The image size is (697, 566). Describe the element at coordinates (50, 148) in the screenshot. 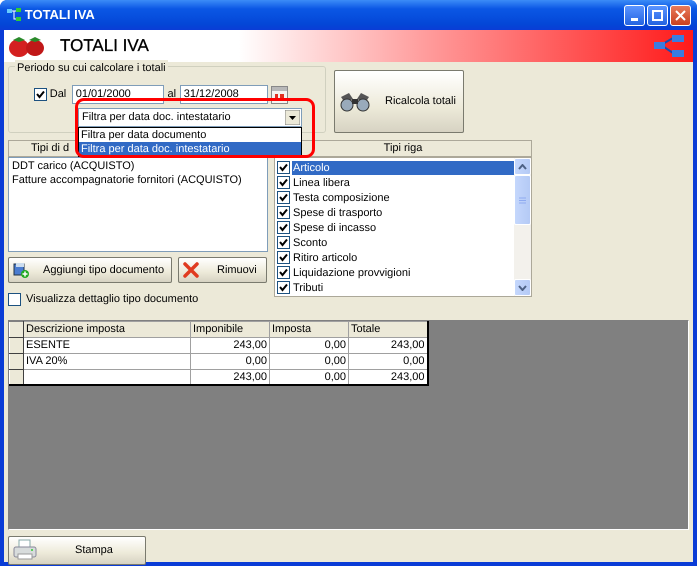

I see `column-header: Tipi di d` at that location.